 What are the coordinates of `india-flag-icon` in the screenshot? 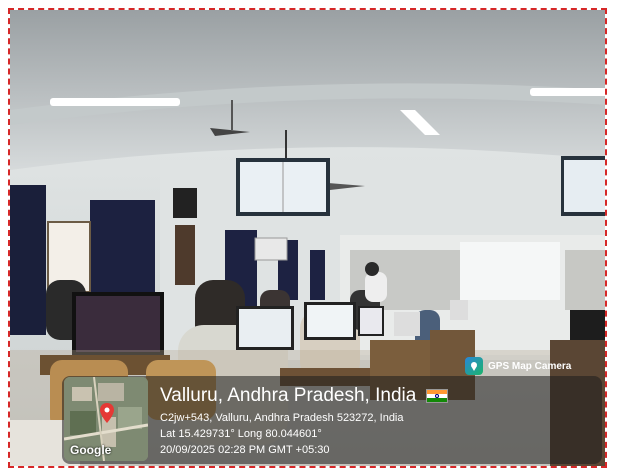 It's located at (436, 395).